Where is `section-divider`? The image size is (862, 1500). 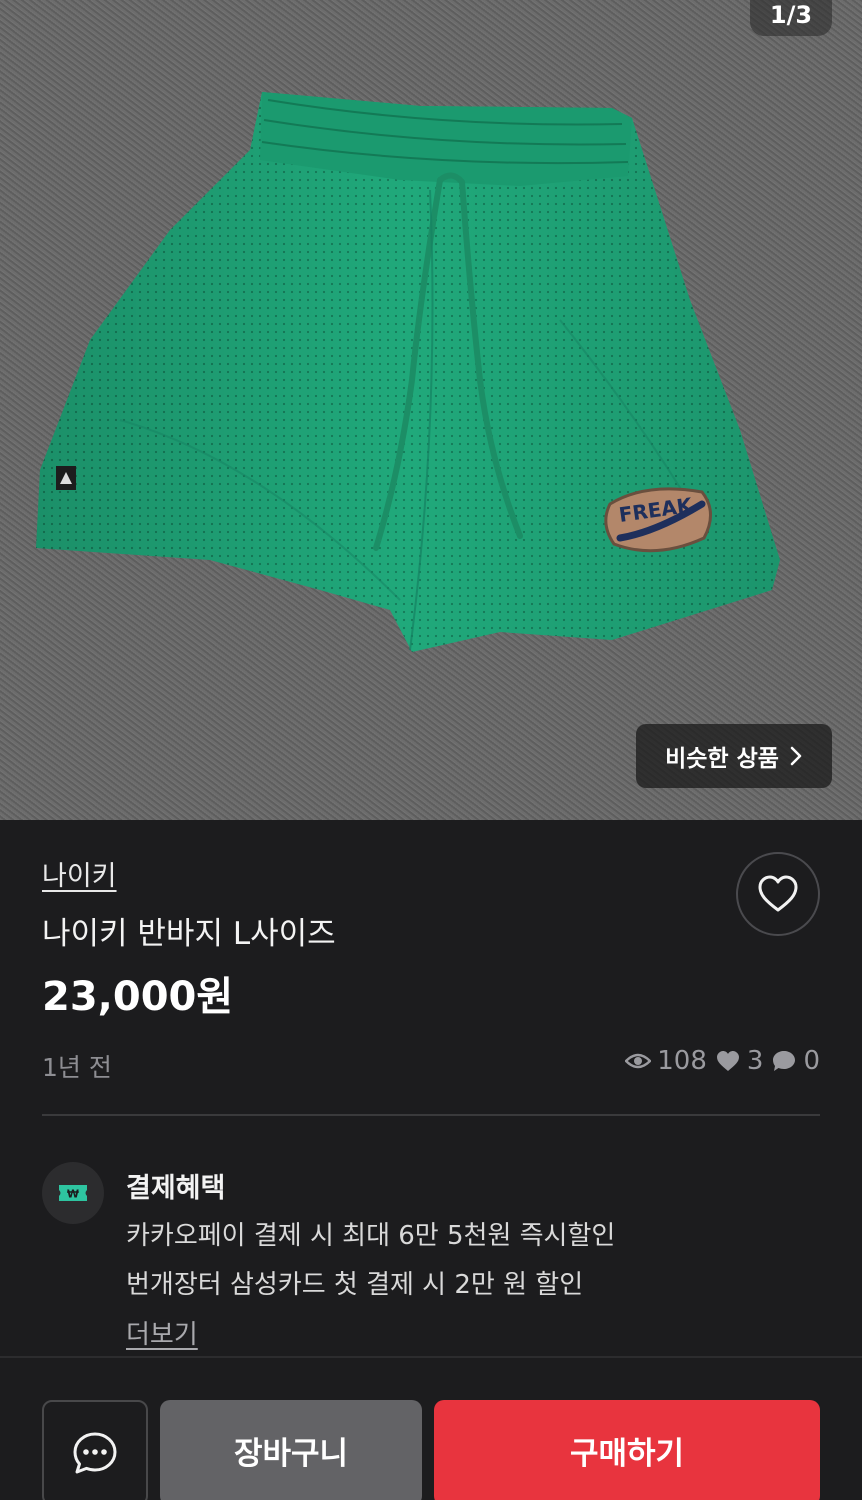 section-divider is located at coordinates (431, 1115).